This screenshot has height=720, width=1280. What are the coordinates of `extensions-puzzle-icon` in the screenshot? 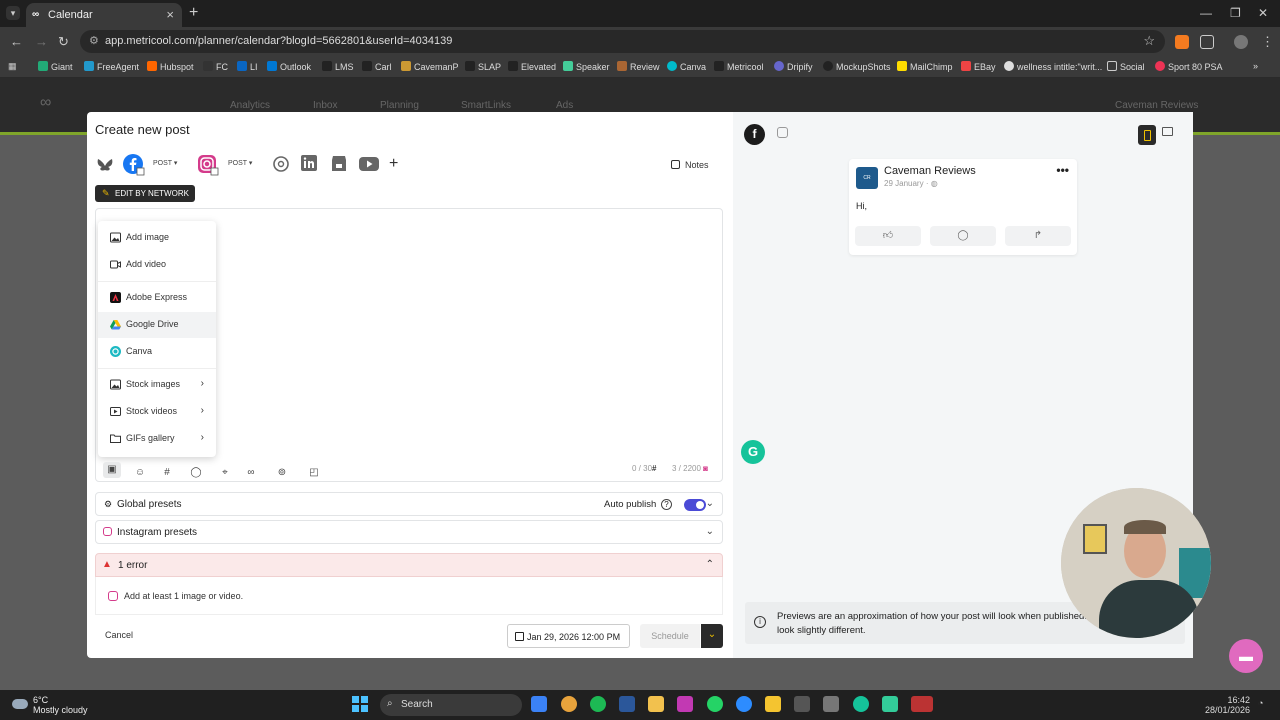 It's located at (1207, 42).